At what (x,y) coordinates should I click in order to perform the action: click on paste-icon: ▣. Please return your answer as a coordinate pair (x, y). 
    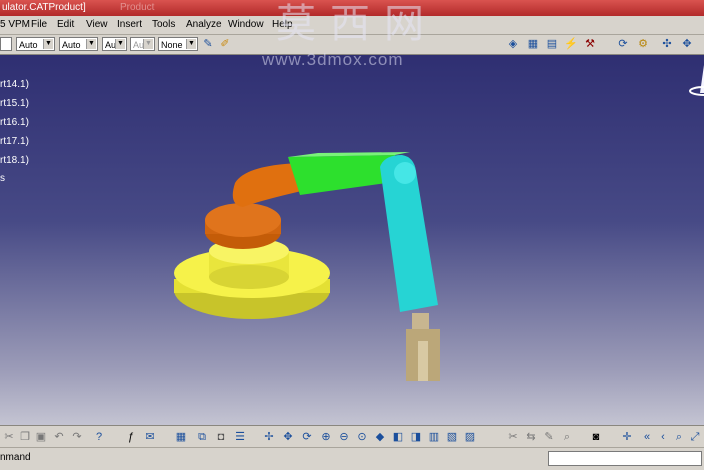
    Looking at the image, I should click on (41, 437).